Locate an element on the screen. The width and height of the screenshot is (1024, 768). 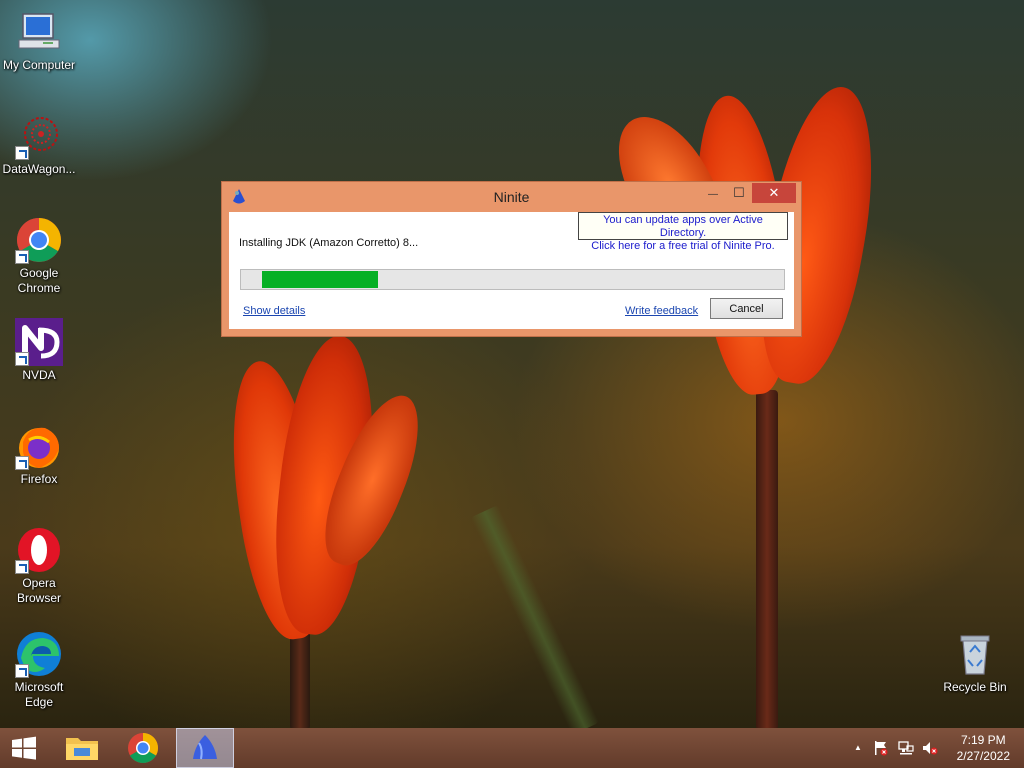
opera-icon is located at coordinates (39, 550).